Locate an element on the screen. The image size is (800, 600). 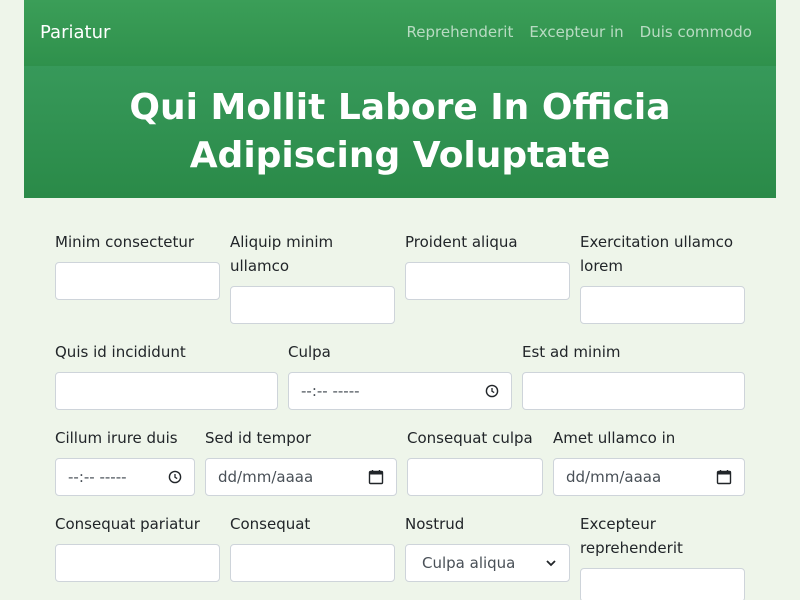
nav-link-duis-commodo: Duis commodo is located at coordinates (696, 32).